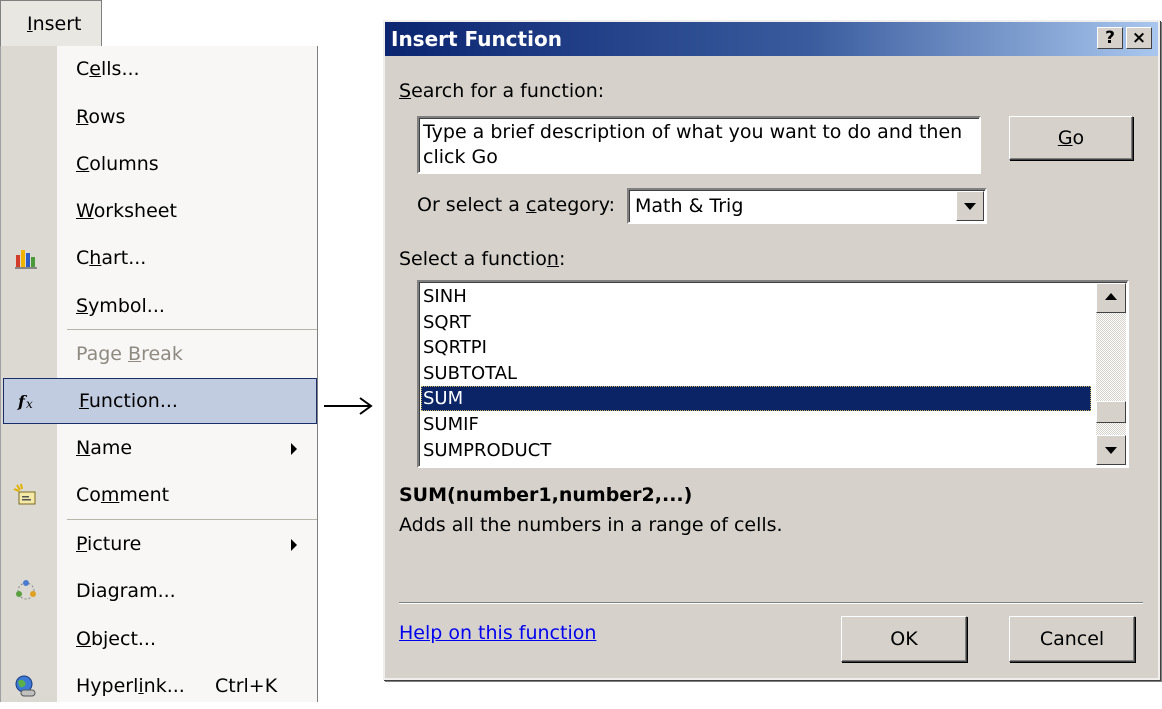 The image size is (1162, 709). I want to click on menu-item-worksheet: Worksheet, so click(159, 211).